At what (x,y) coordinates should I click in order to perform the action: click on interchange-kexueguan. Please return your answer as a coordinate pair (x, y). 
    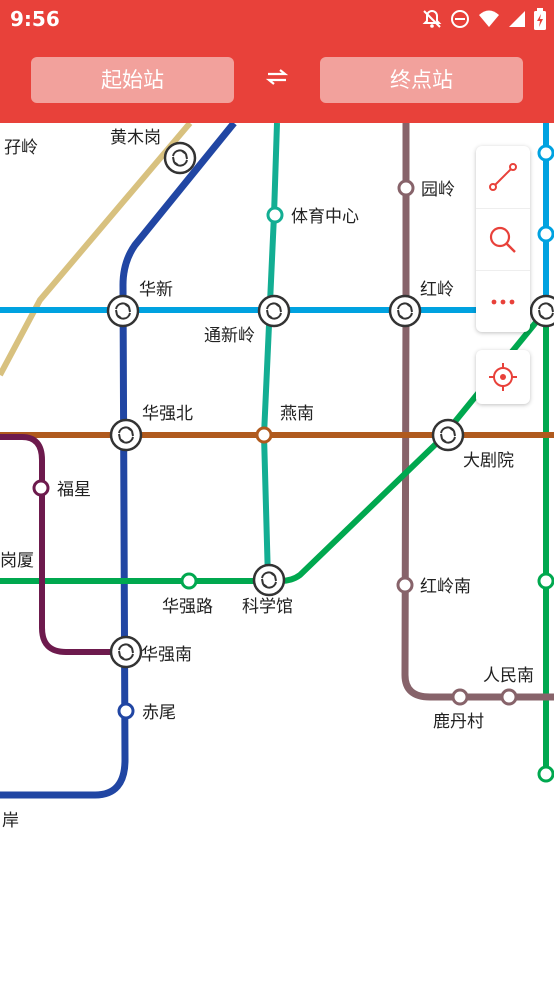
    Looking at the image, I should click on (269, 580).